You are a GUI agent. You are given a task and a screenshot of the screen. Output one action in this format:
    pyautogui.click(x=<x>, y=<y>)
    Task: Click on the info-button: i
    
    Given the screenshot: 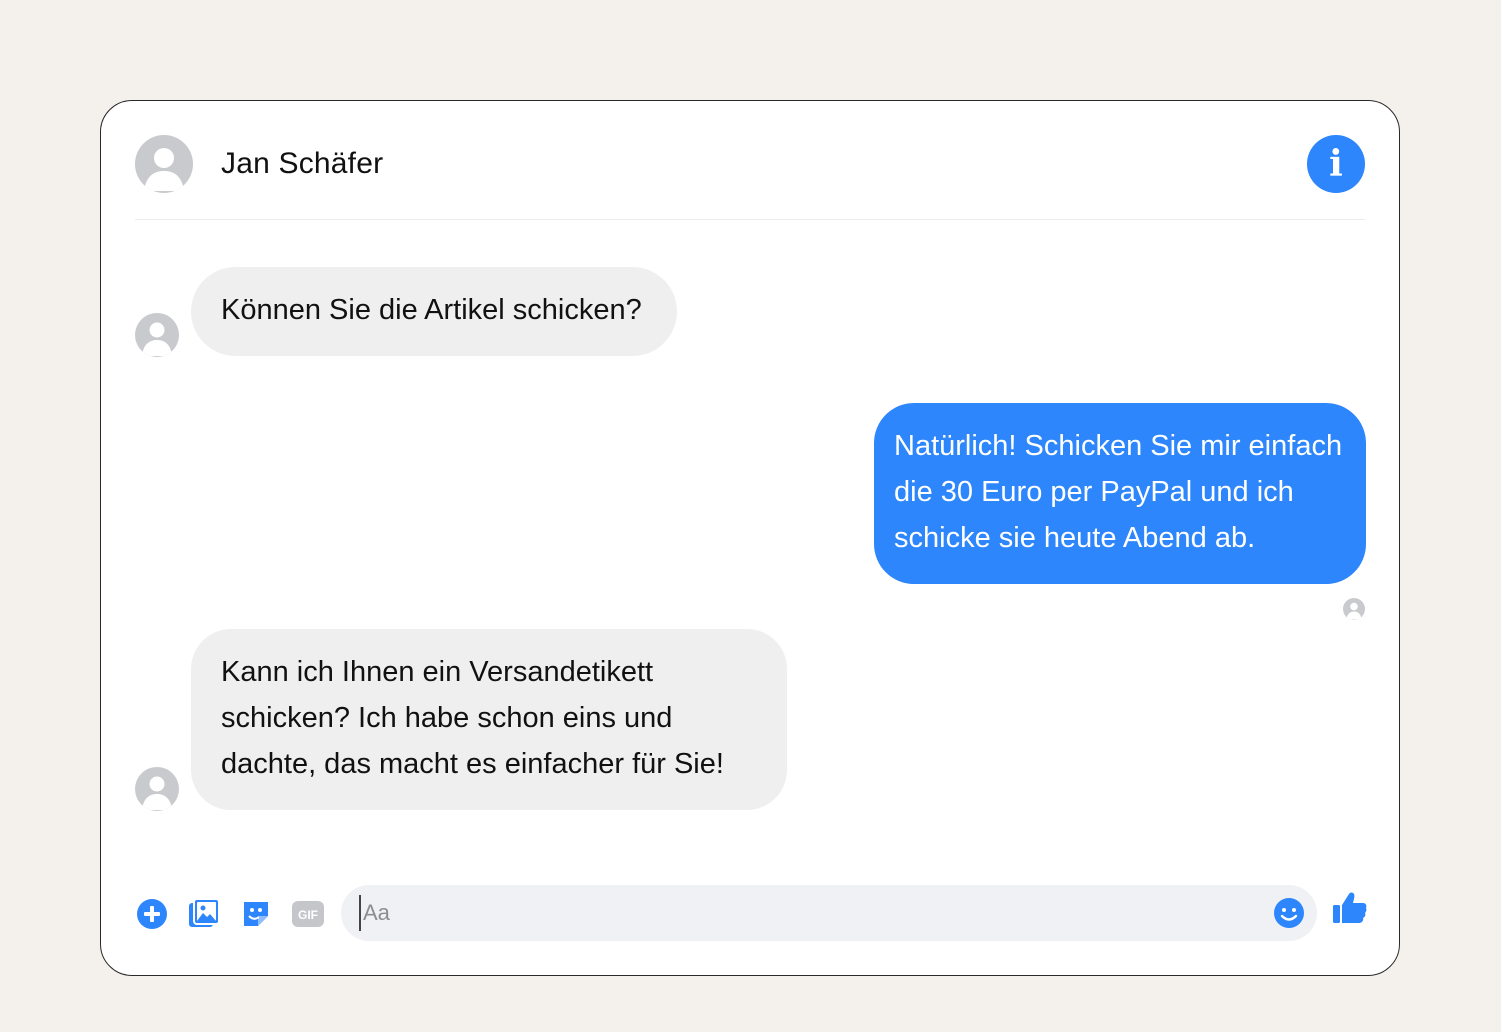 What is the action you would take?
    pyautogui.click(x=1336, y=164)
    